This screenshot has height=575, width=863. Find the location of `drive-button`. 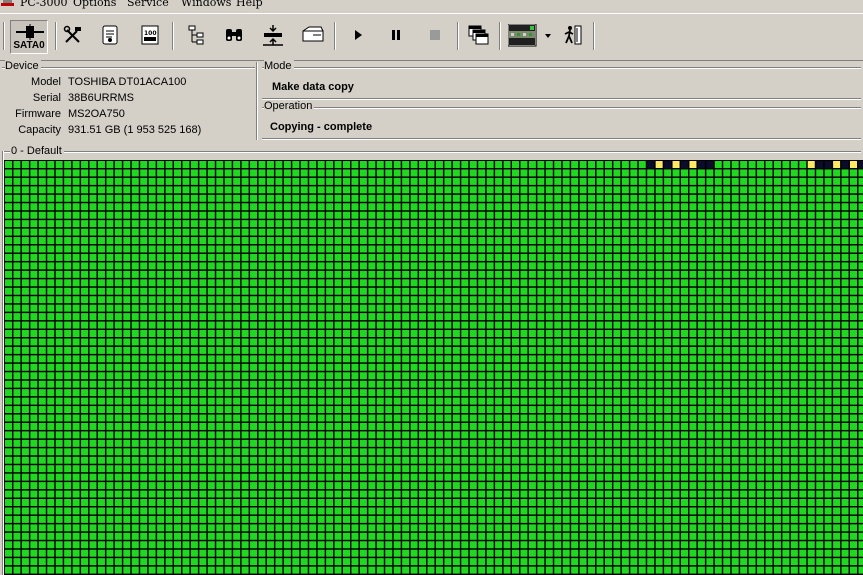

drive-button is located at coordinates (313, 35).